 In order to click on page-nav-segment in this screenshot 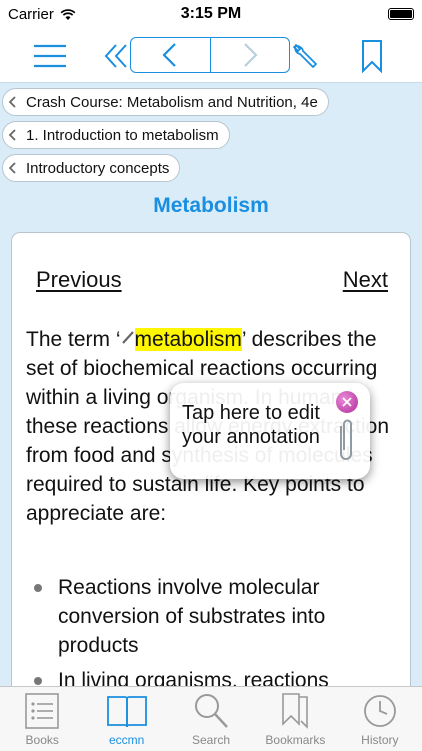, I will do `click(210, 55)`.